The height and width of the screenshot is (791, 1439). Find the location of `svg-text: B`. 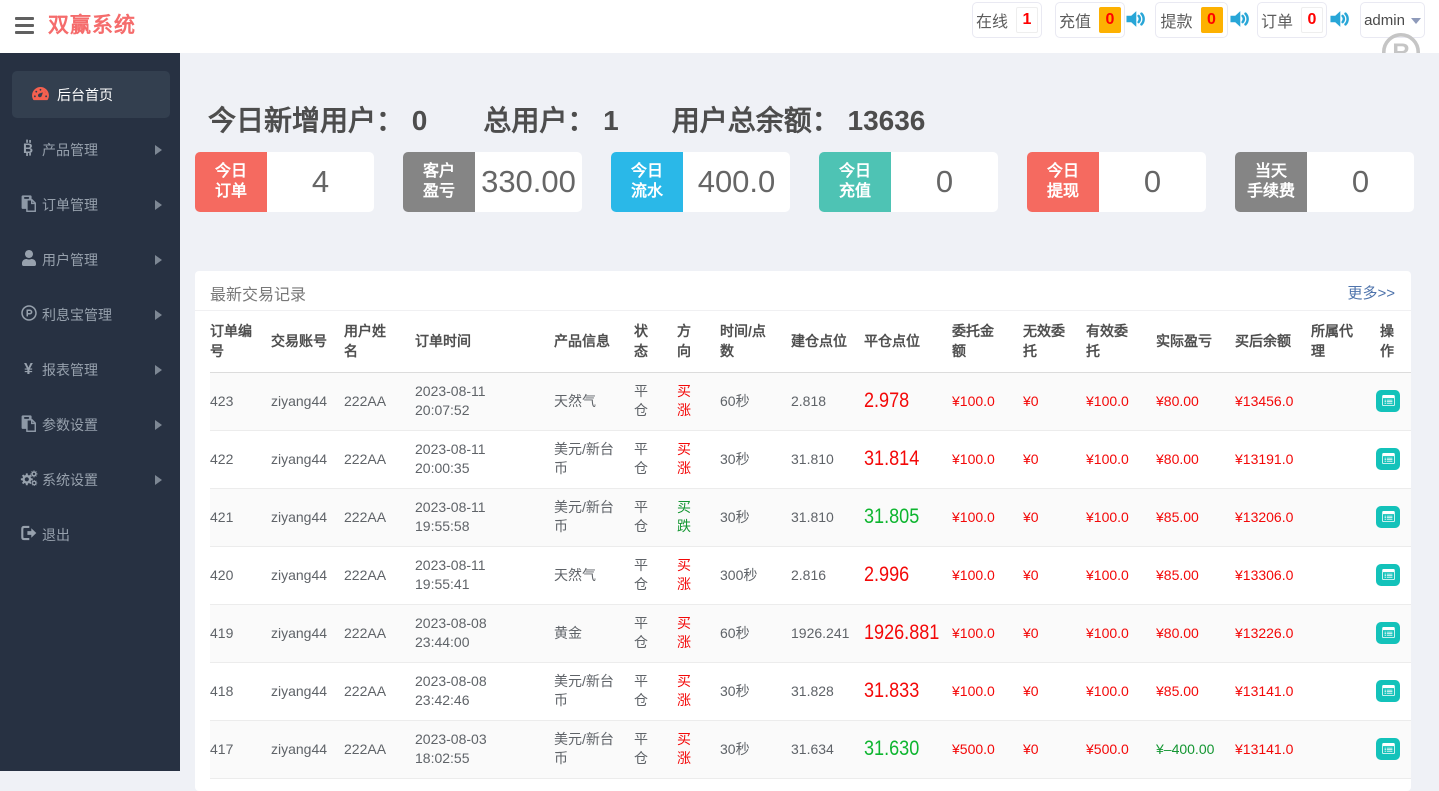

svg-text: B is located at coordinates (28, 148).